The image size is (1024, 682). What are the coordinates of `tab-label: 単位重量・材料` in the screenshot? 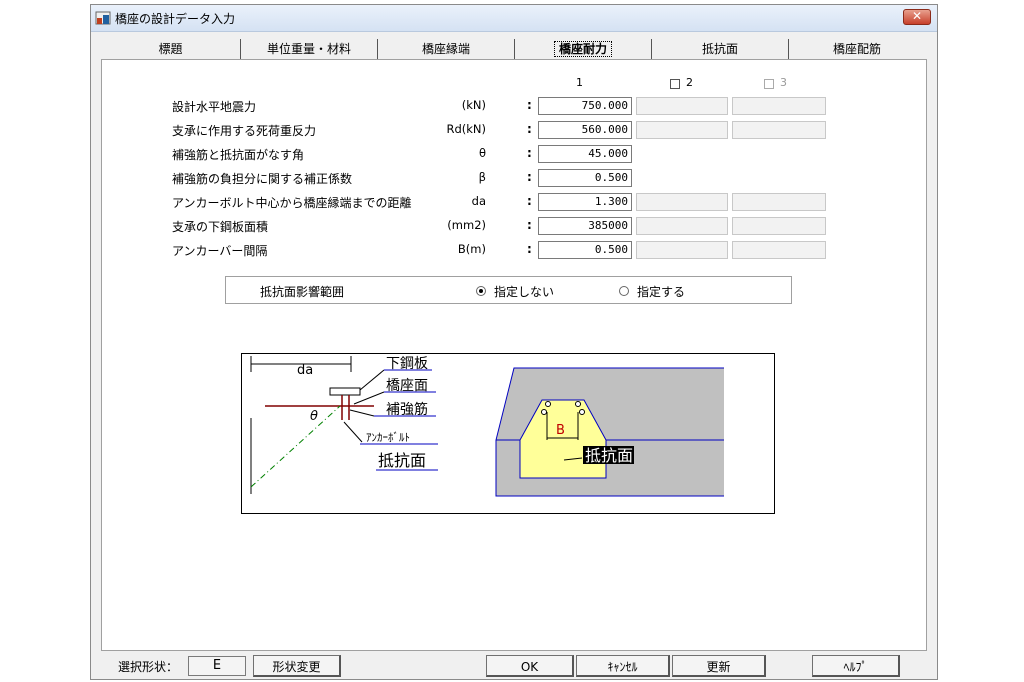 It's located at (308, 49).